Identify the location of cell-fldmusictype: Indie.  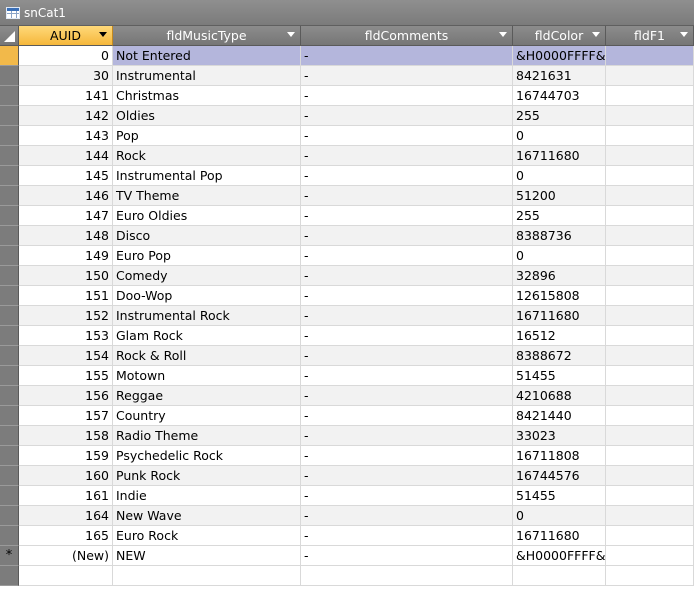
(207, 496).